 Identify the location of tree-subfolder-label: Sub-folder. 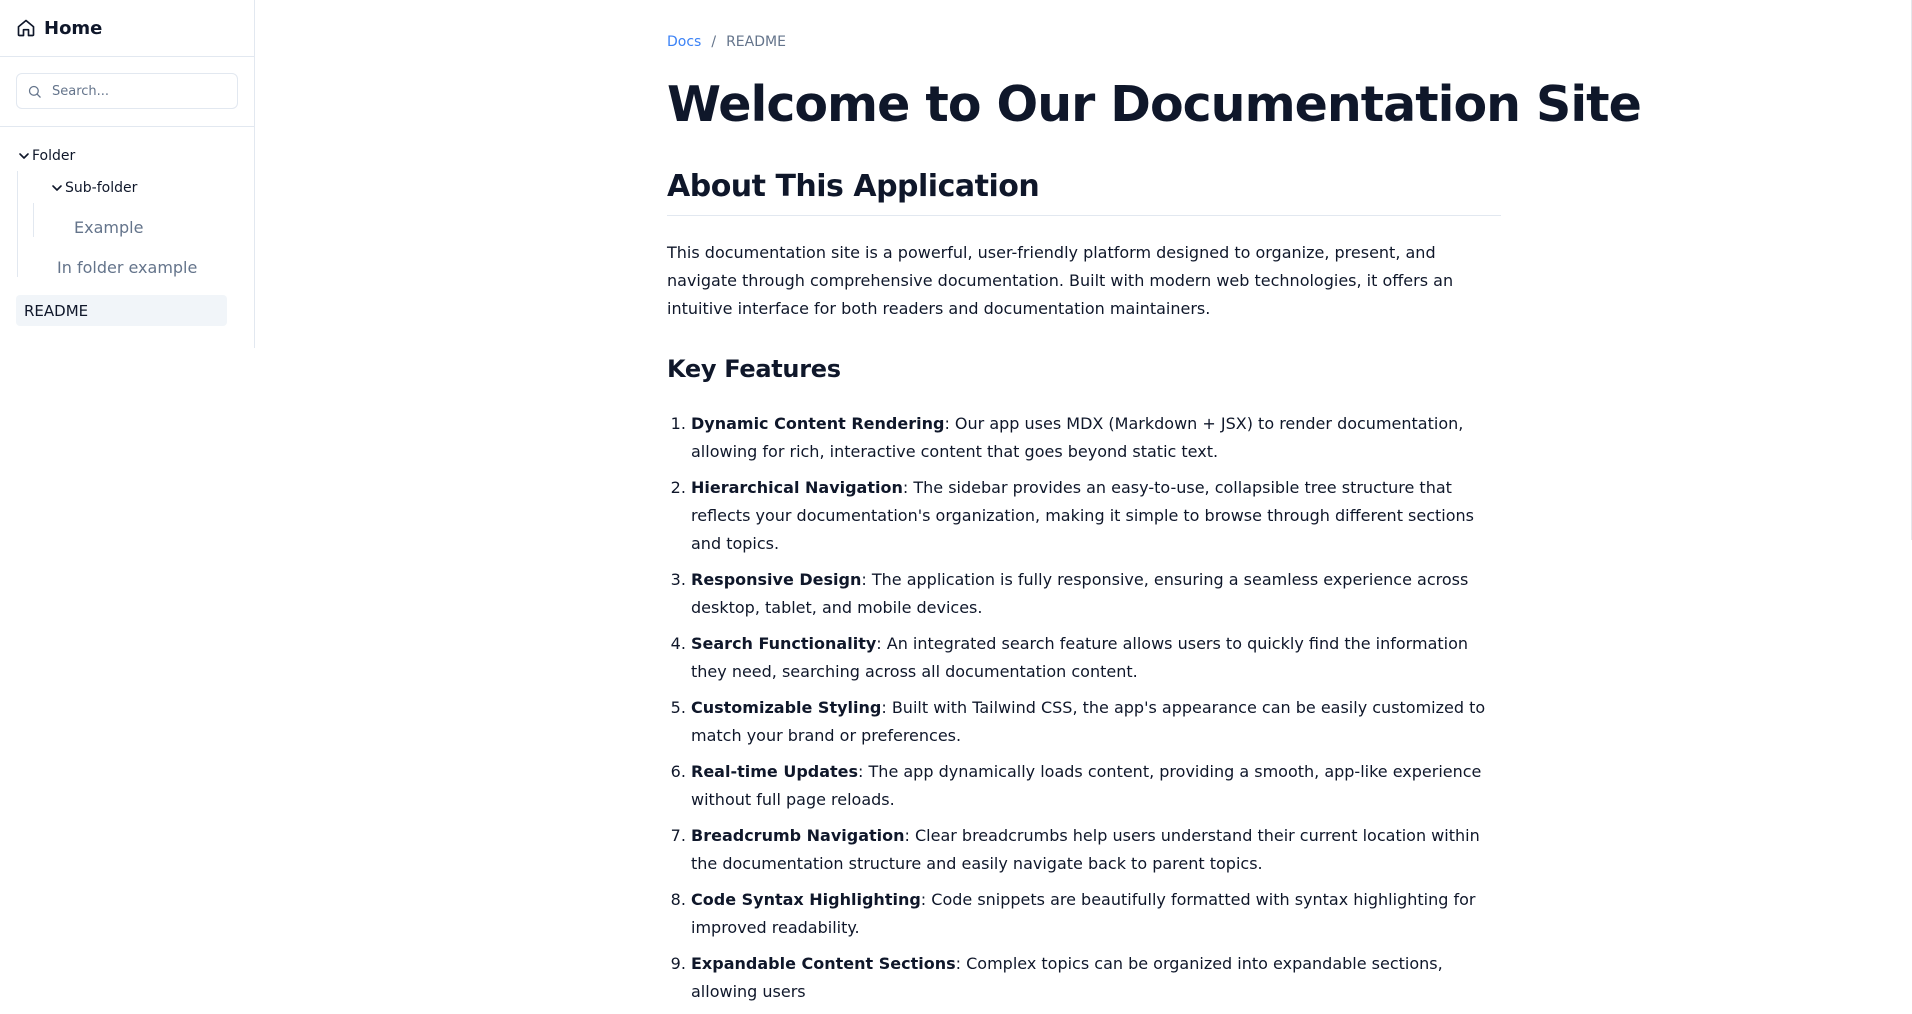
(101, 188).